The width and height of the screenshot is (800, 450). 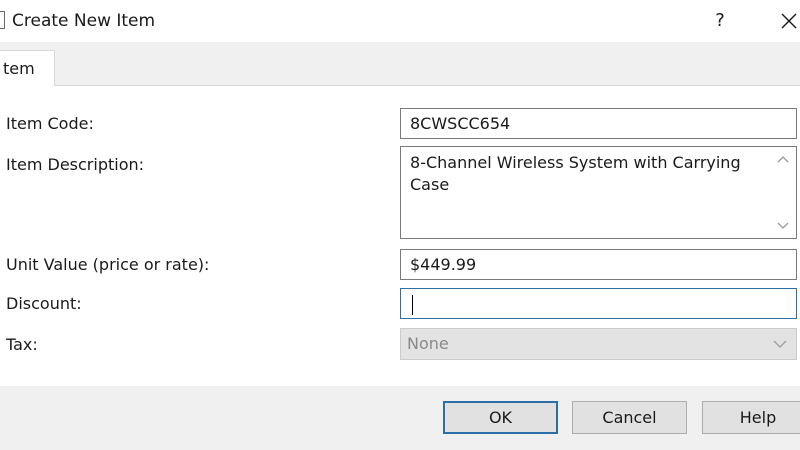 What do you see at coordinates (751, 417) in the screenshot?
I see `help-button: Help` at bounding box center [751, 417].